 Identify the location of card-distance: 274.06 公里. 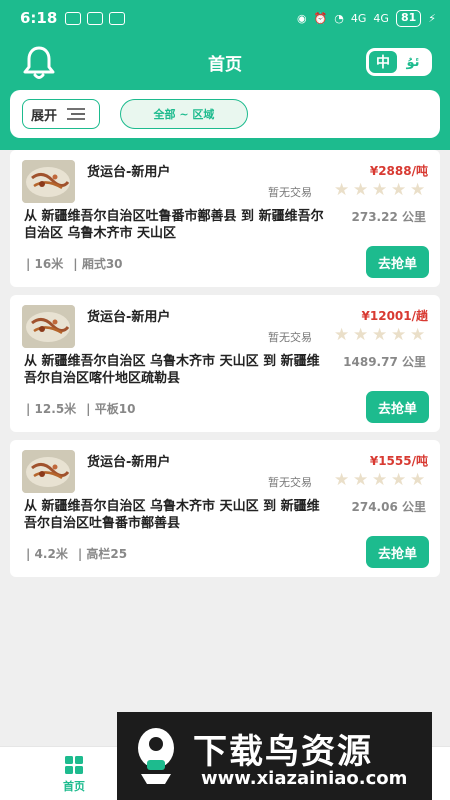
(389, 507).